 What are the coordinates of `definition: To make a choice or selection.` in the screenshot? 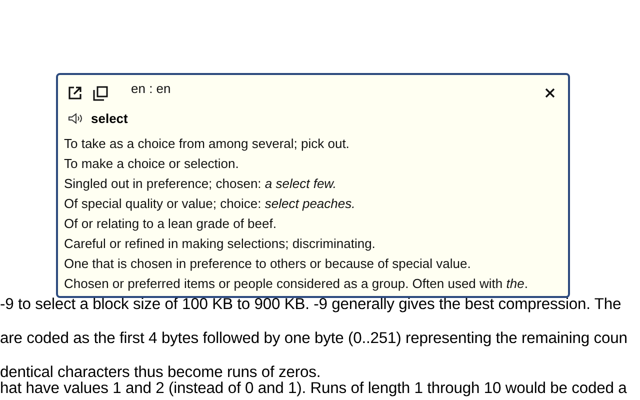 It's located at (151, 164).